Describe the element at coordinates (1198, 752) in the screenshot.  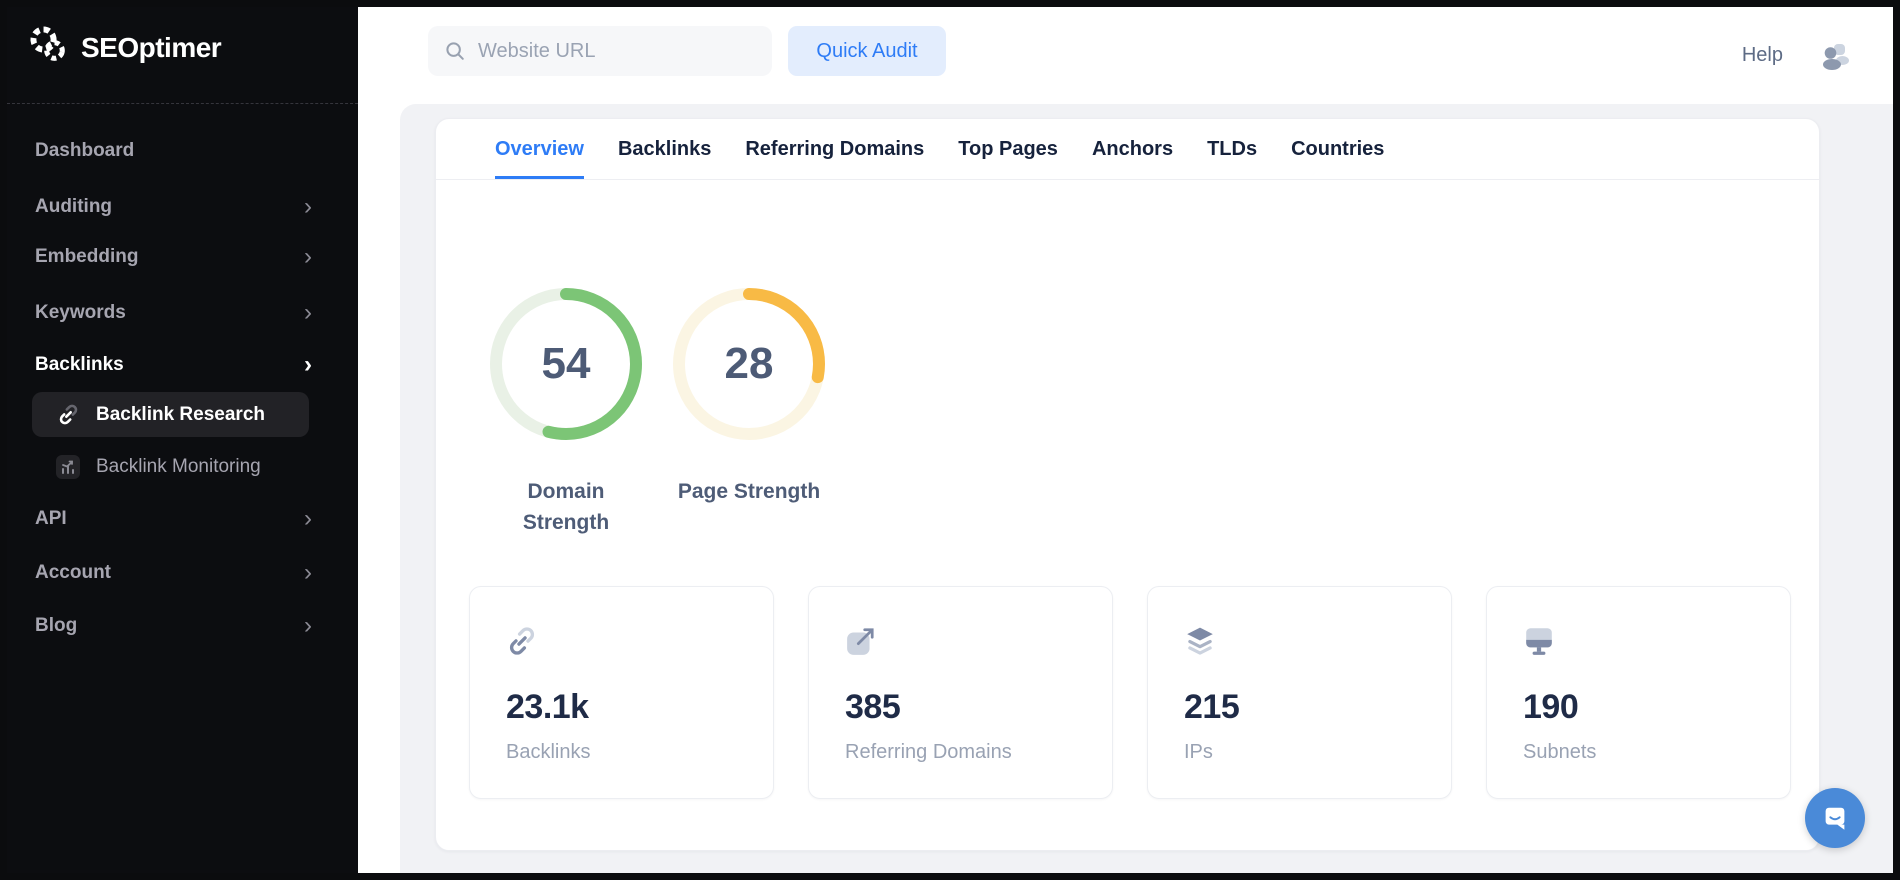
I see `ips-label: IPs` at that location.